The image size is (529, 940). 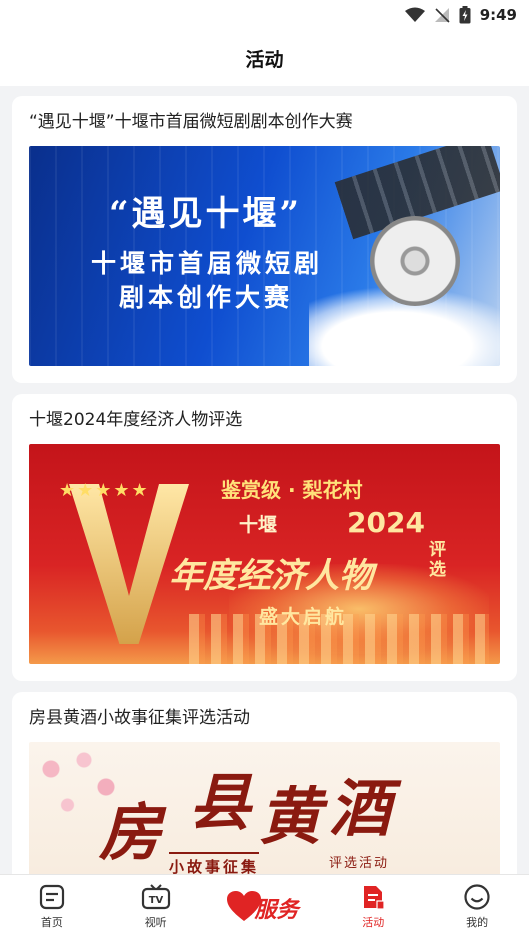 I want to click on tab-home: 首页, so click(x=52, y=906).